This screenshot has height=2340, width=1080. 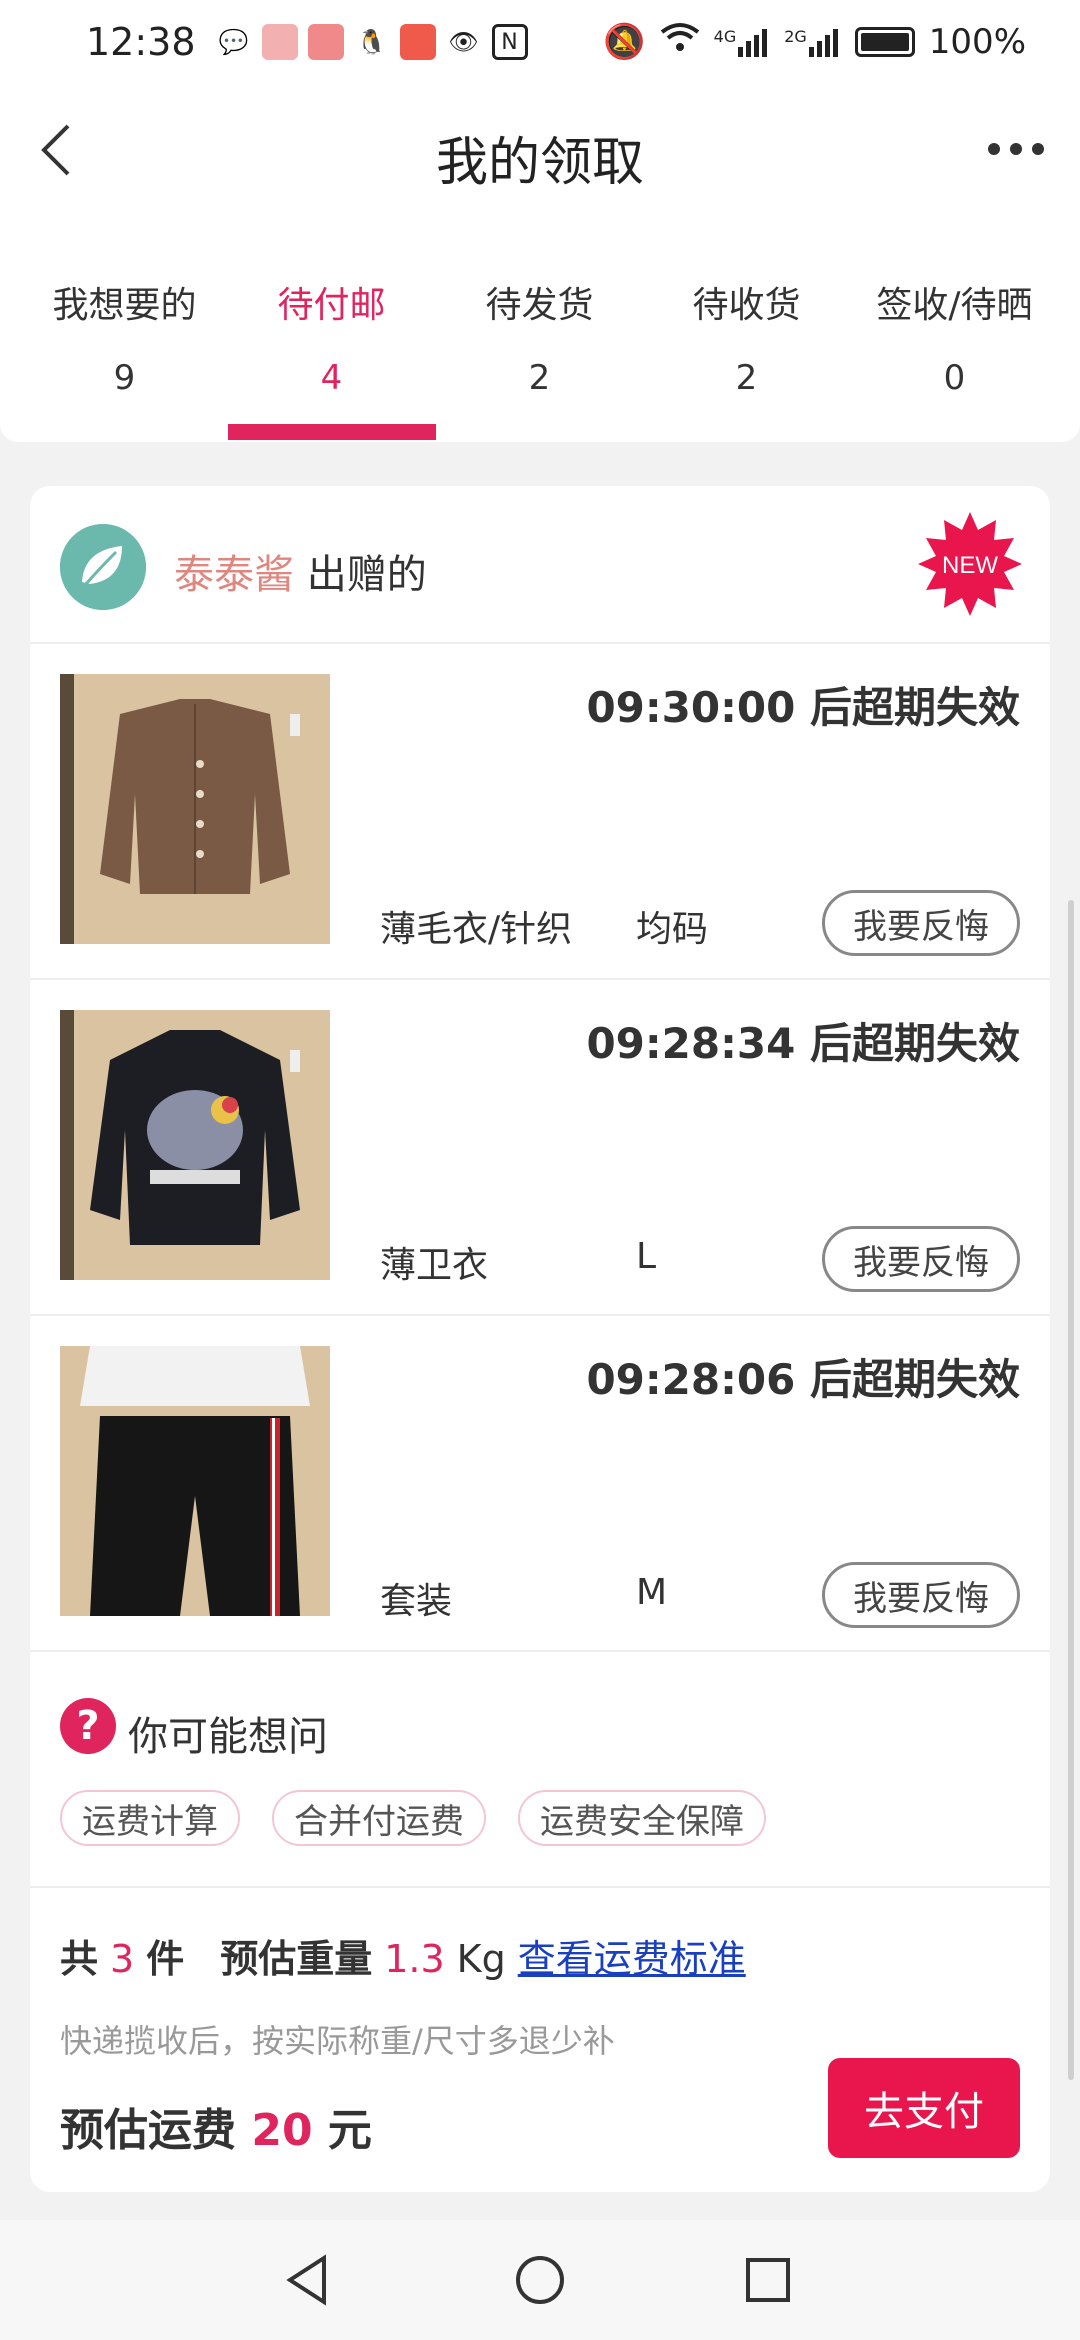 I want to click on status-right: 🔕 4G 2G 100%, so click(x=814, y=42).